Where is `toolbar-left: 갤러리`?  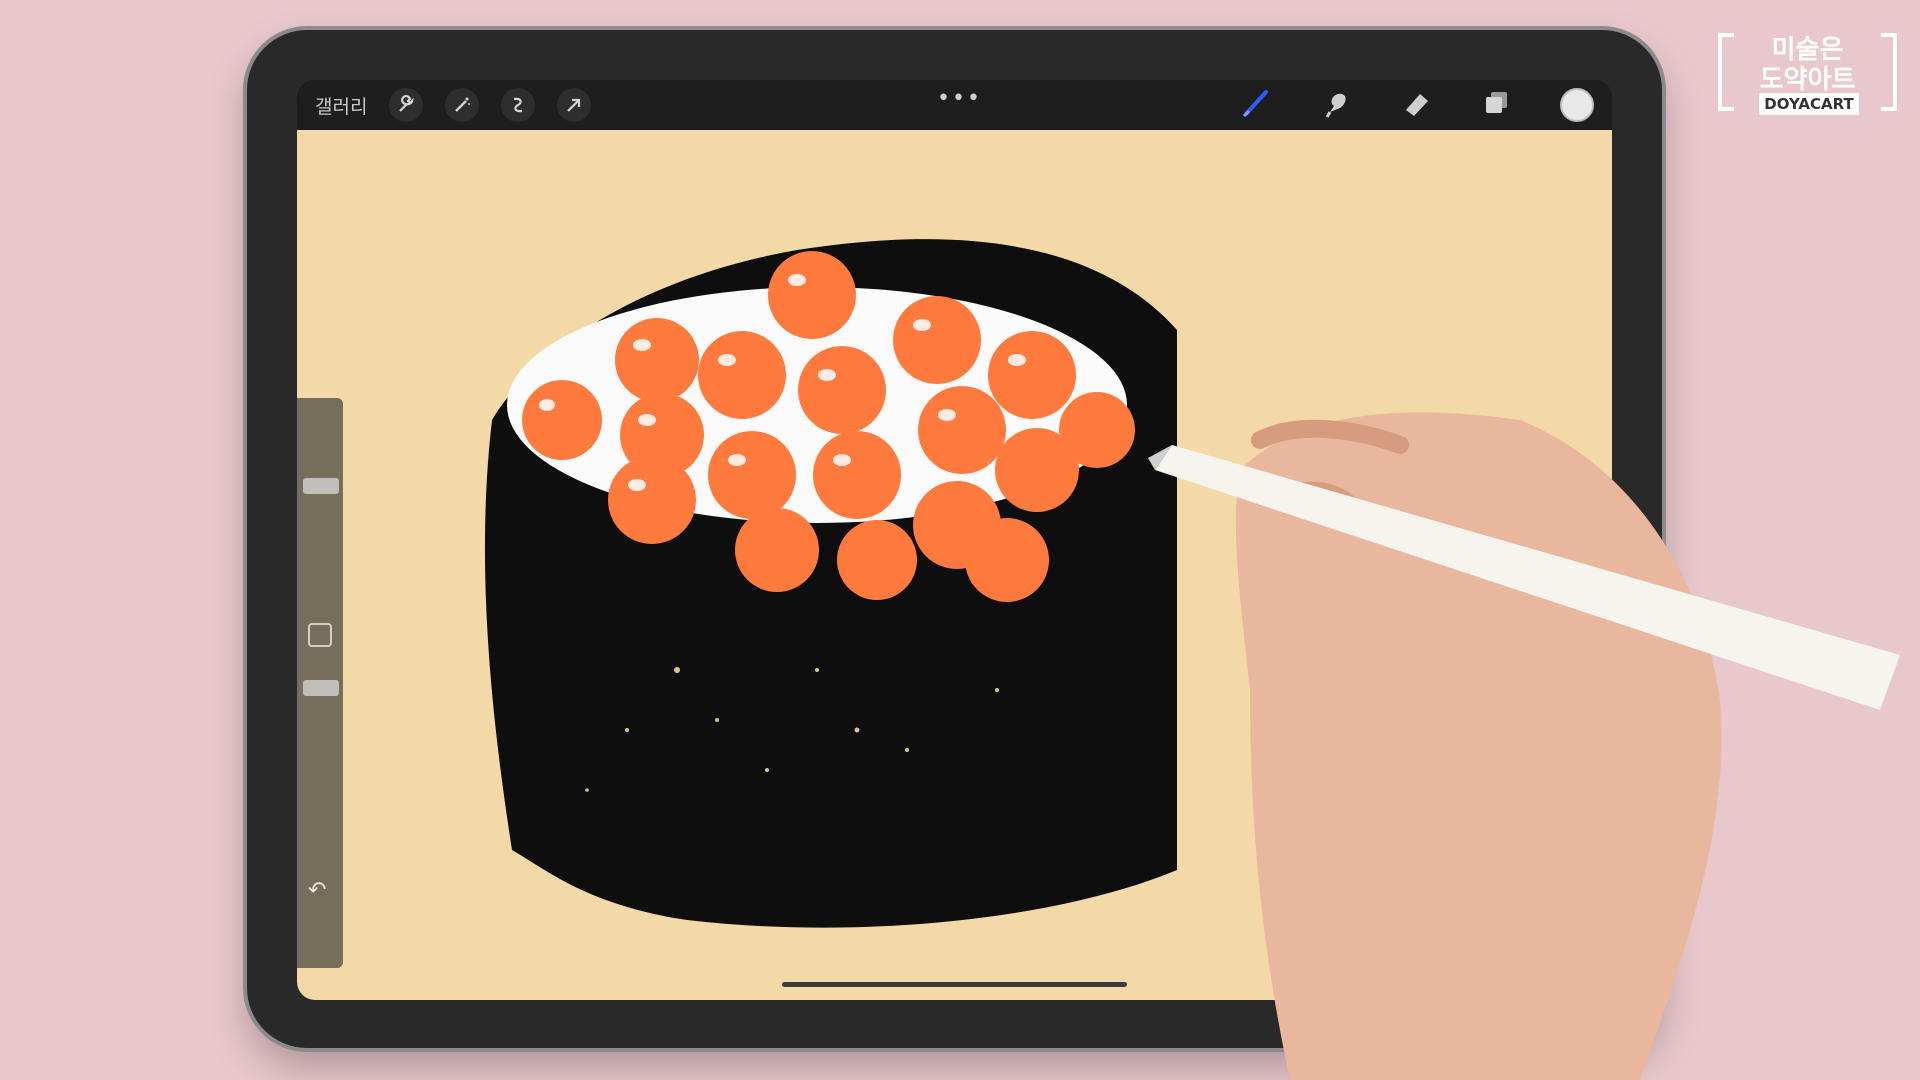 toolbar-left: 갤러리 is located at coordinates (453, 105).